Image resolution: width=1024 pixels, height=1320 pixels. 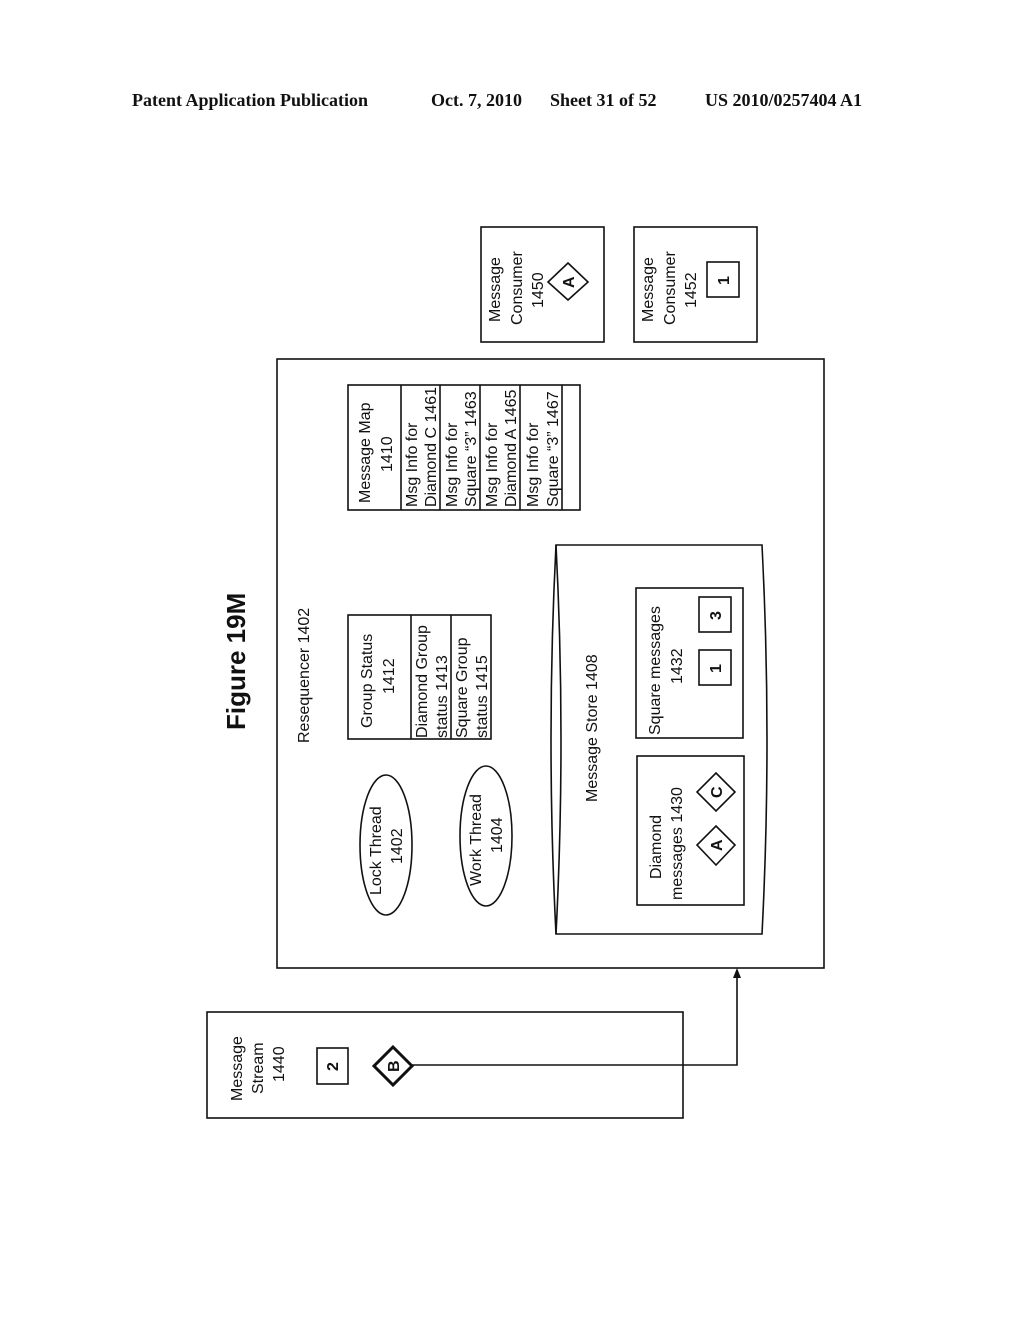 I want to click on message-stream-title: Message, so click(x=237, y=1068).